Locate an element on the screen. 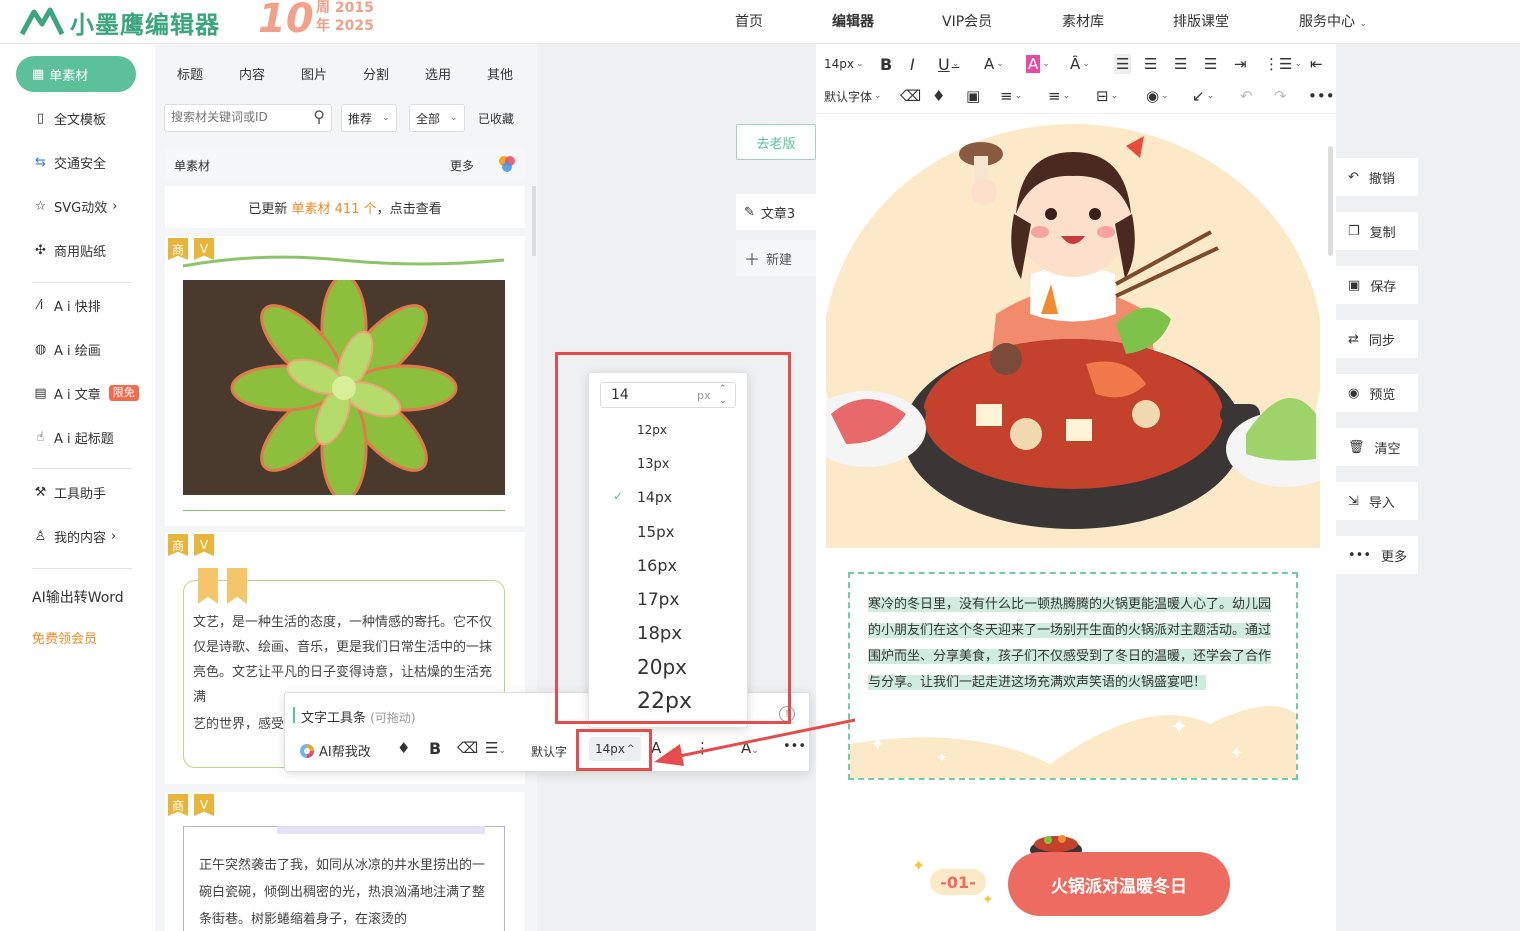 This screenshot has width=1520, height=931. tab-divider: 分割 is located at coordinates (376, 73).